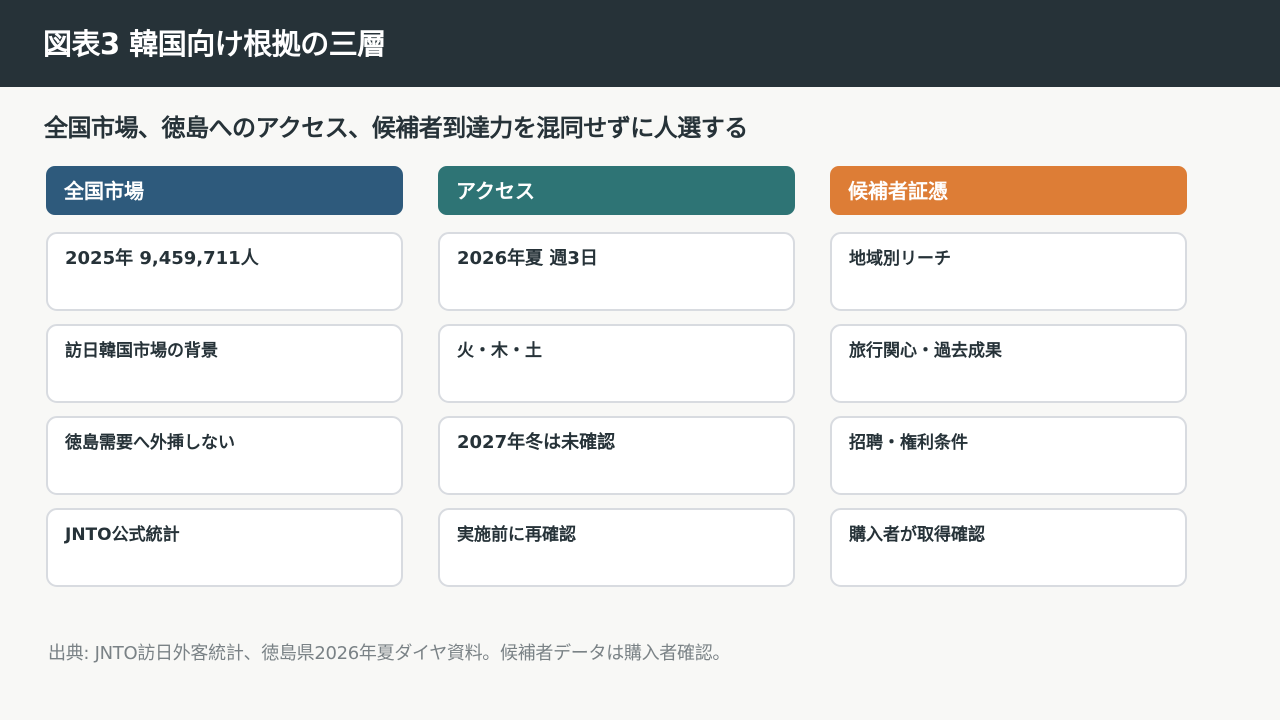  I want to click on card-candidate-evidence-1: 地域別リーチ, so click(1008, 271).